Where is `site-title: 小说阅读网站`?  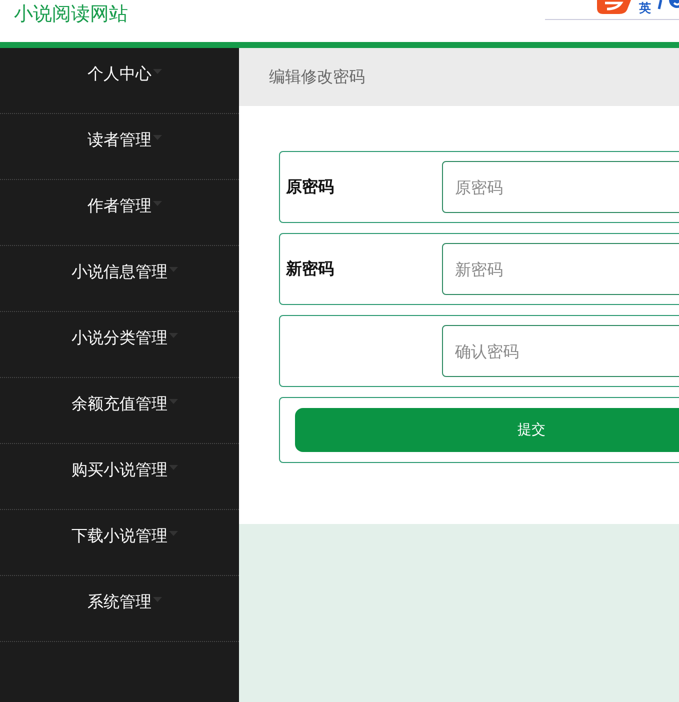 site-title: 小说阅读网站 is located at coordinates (71, 14).